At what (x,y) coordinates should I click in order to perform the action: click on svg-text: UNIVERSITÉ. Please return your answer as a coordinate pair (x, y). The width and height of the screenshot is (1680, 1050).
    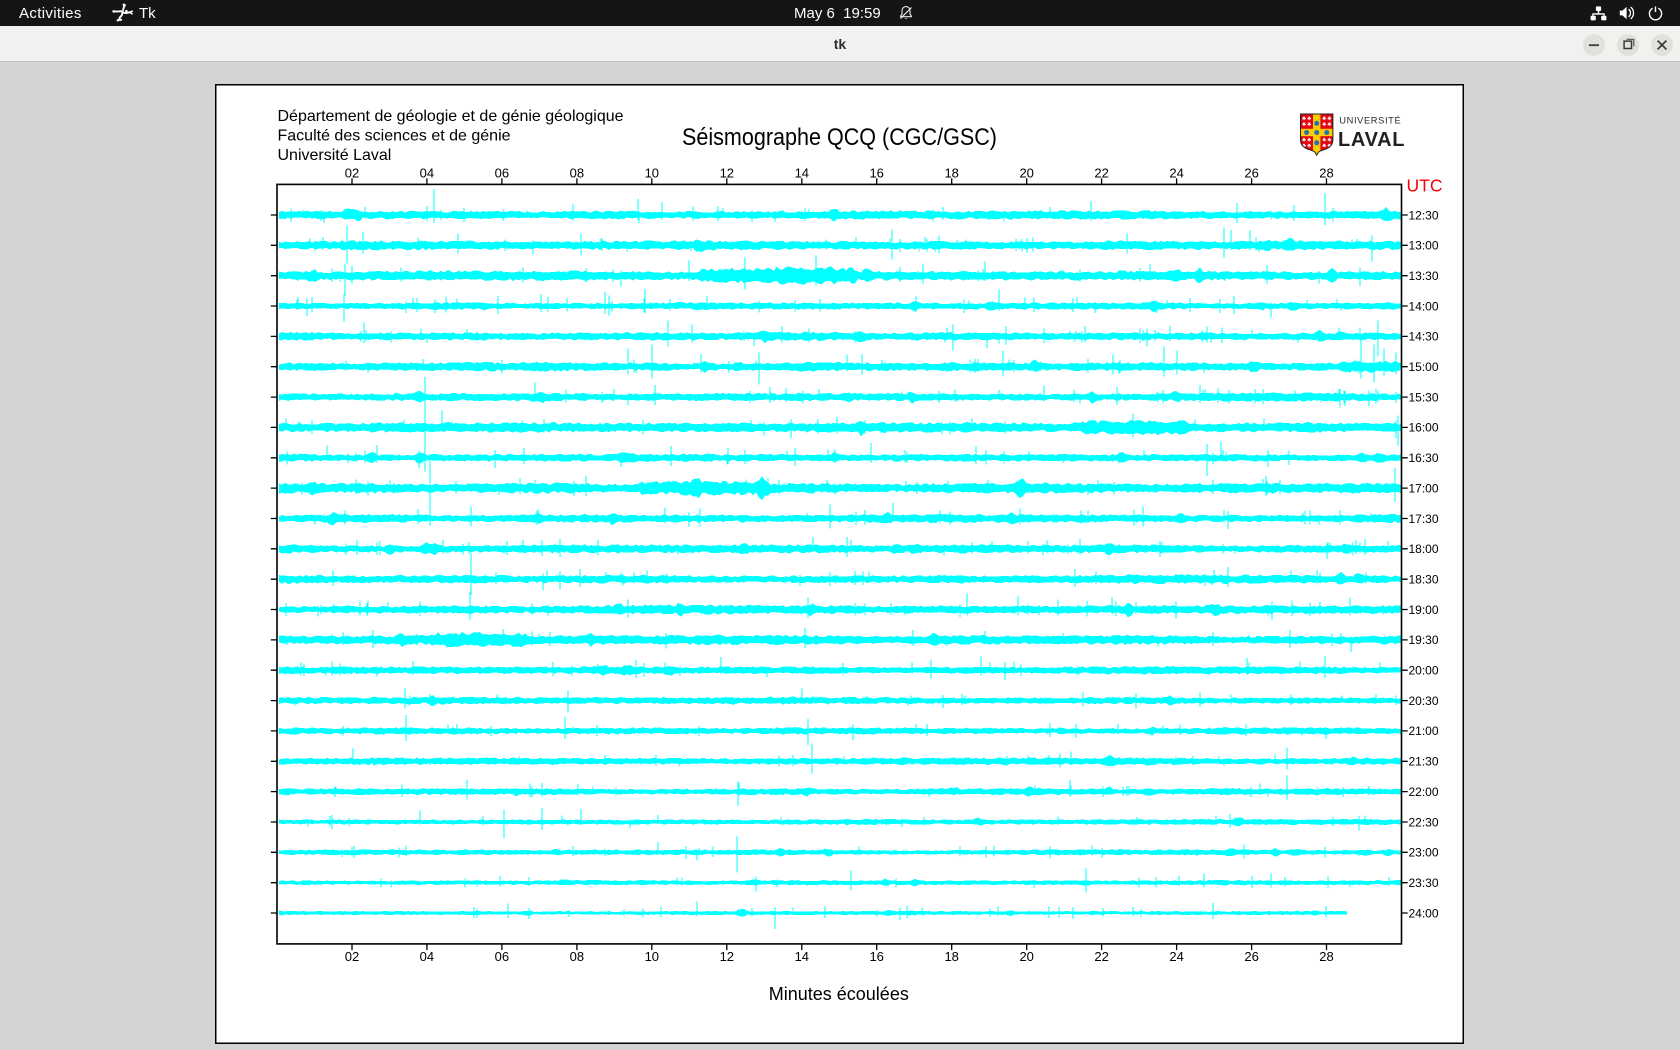
    Looking at the image, I should click on (1370, 120).